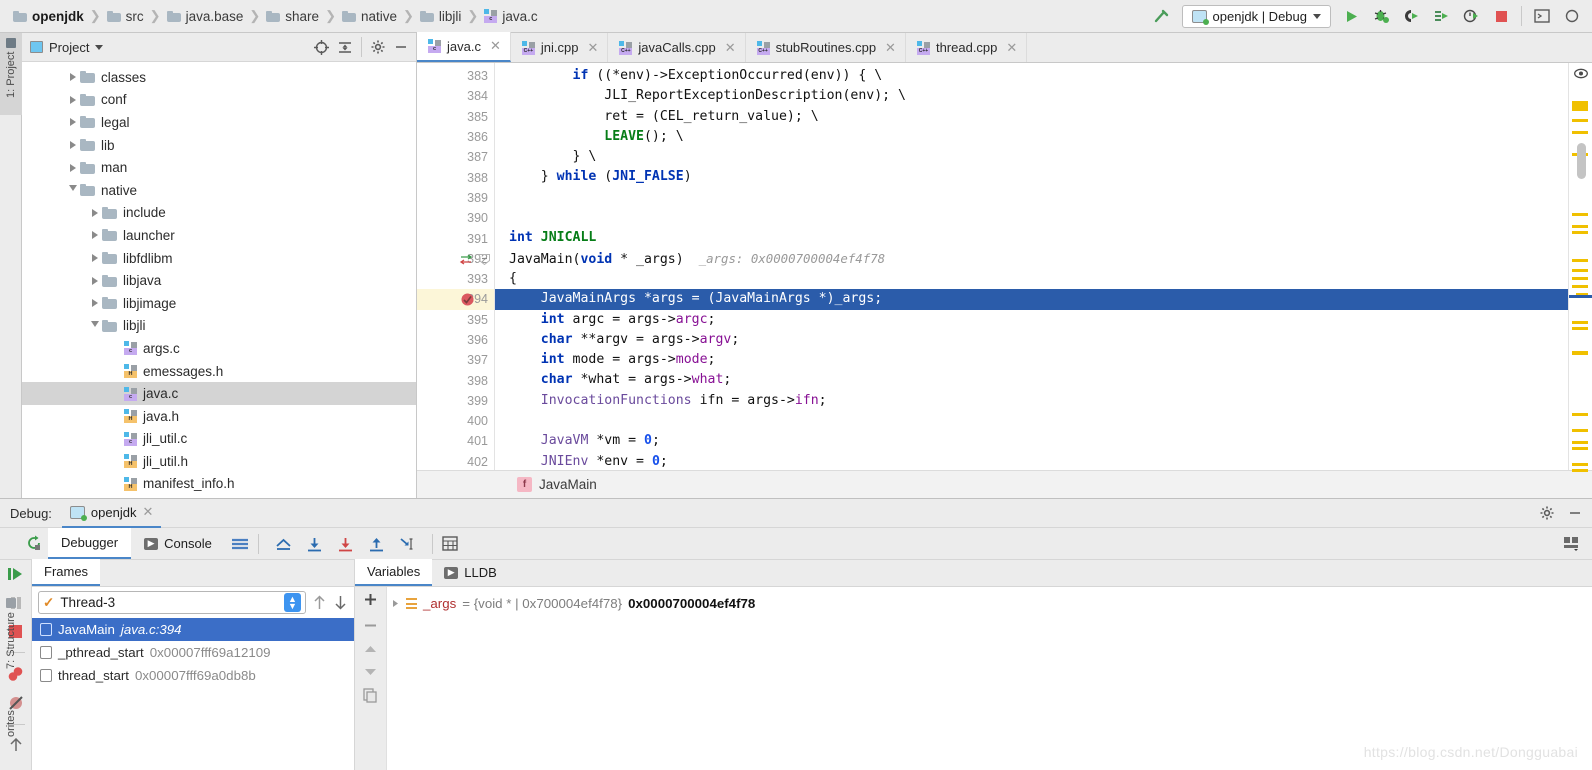 This screenshot has height=770, width=1592. Describe the element at coordinates (455, 218) in the screenshot. I see `gutter-line: 390` at that location.